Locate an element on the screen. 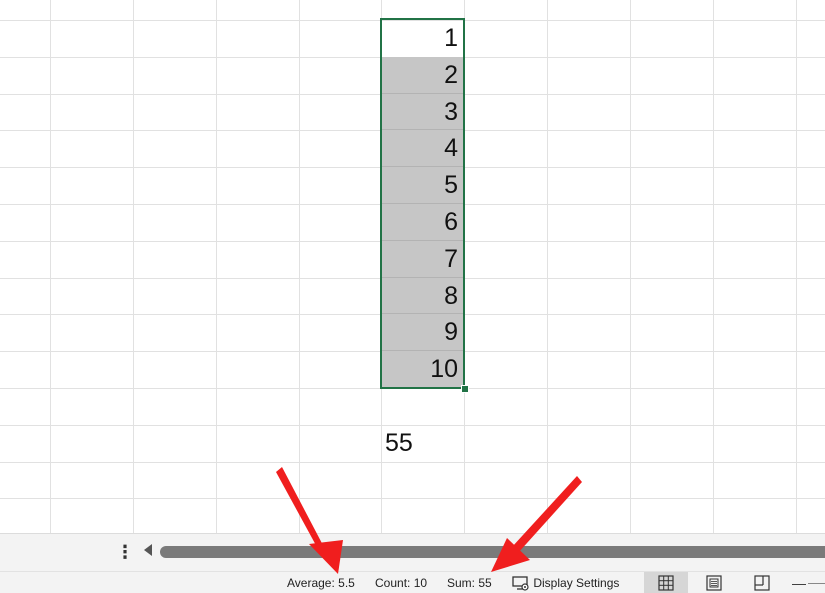 This screenshot has width=825, height=593. page-break-icon is located at coordinates (762, 583).